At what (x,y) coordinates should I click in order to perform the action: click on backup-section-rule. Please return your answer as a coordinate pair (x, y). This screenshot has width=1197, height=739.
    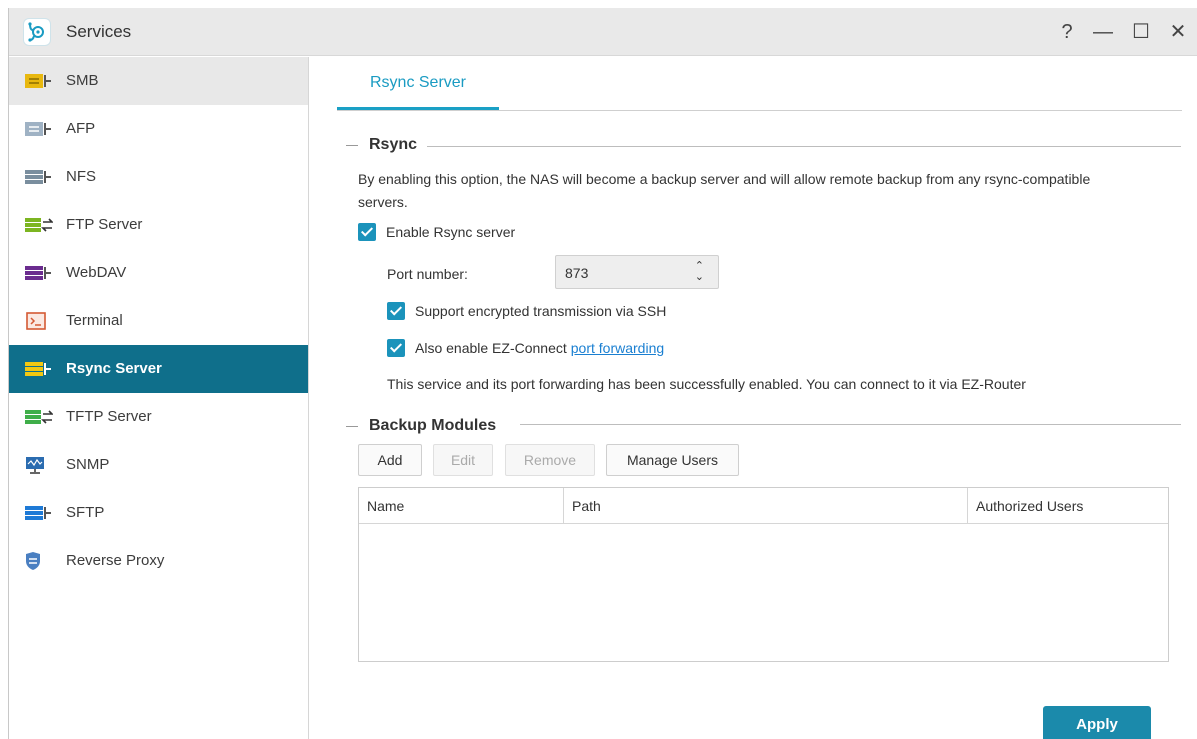
    Looking at the image, I should click on (850, 424).